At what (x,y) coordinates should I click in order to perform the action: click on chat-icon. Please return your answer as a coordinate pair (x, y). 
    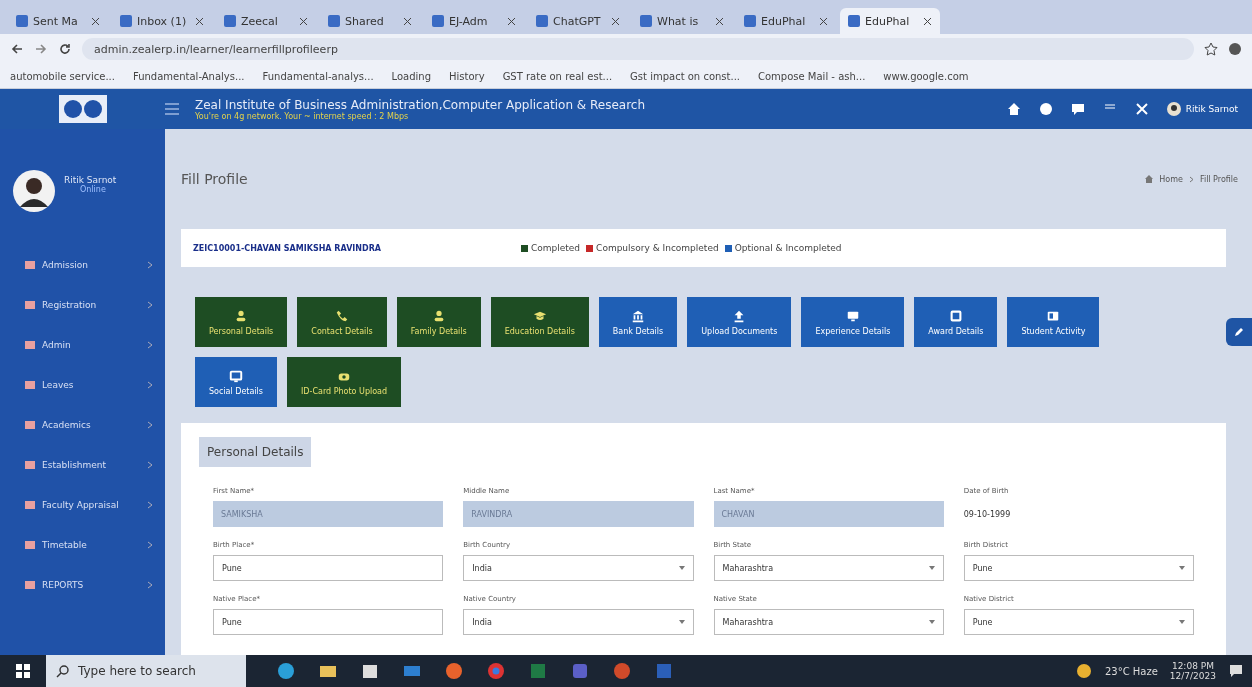
    Looking at the image, I should click on (1077, 109).